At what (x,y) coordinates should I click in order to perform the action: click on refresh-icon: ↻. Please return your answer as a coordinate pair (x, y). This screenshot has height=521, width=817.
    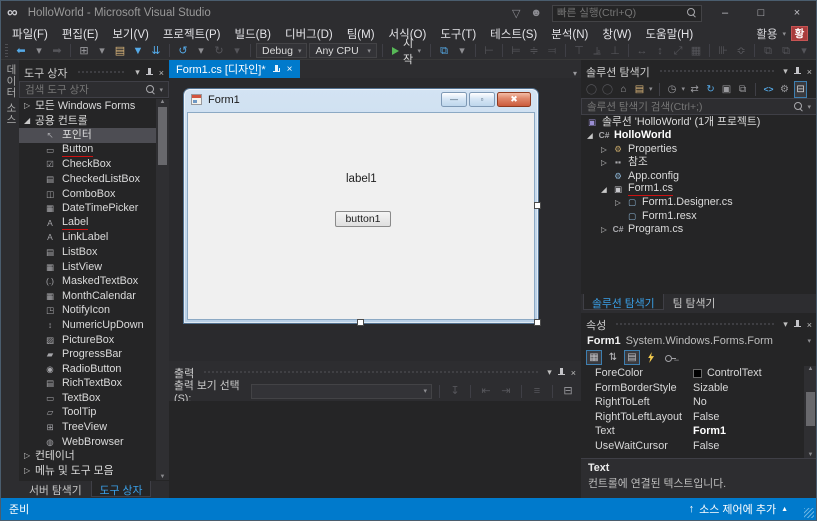
    Looking at the image, I should click on (710, 89).